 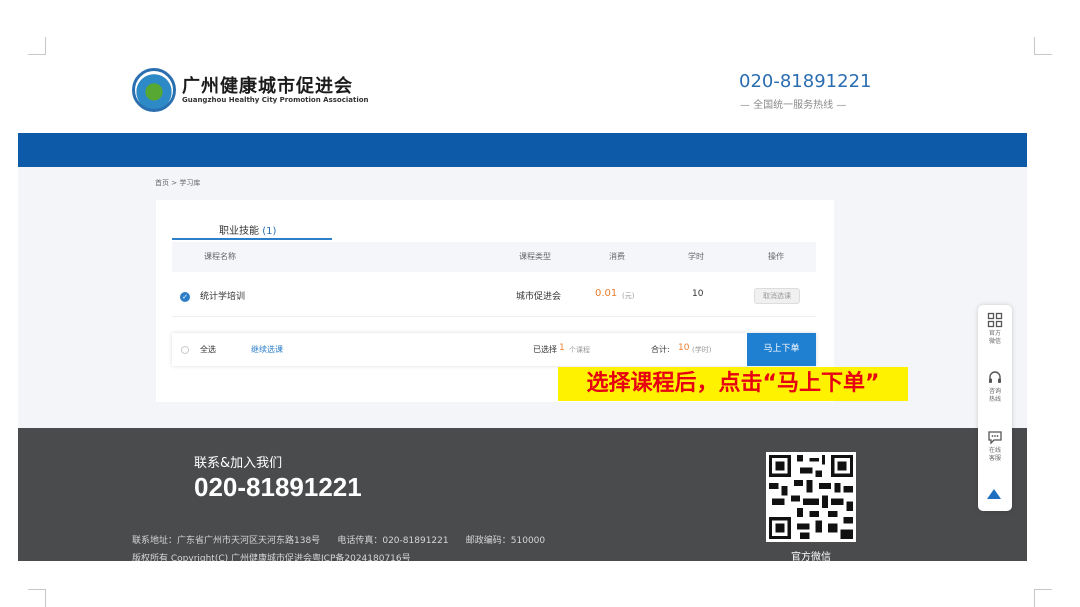 I want to click on footer-title: 联系&加入我们, so click(x=238, y=463).